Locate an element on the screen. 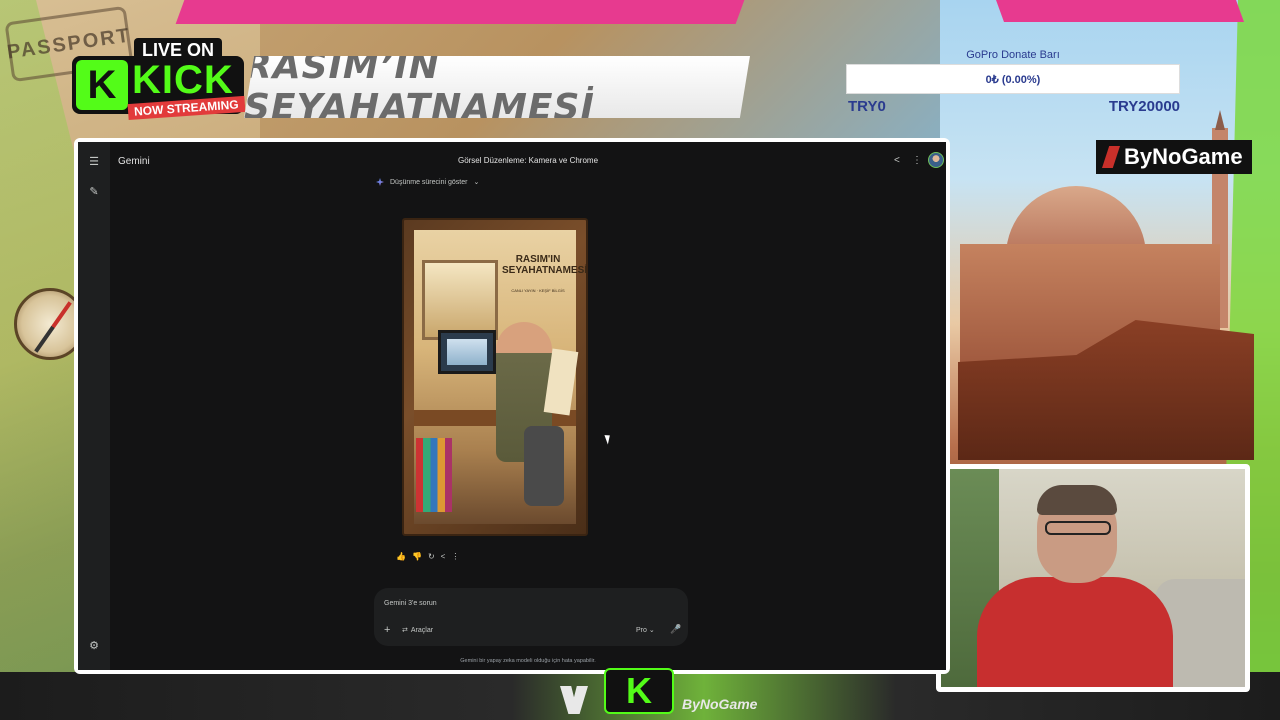  conversation-title: Görsel Düzenleme: Kamera ve Chrome is located at coordinates (528, 160).